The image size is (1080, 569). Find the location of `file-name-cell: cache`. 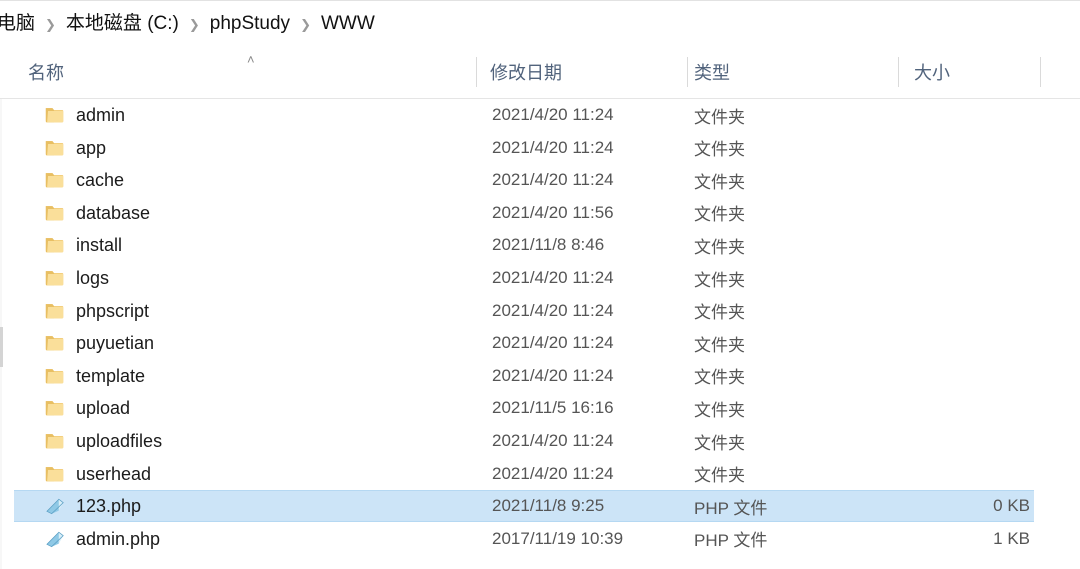

file-name-cell: cache is located at coordinates (84, 180).